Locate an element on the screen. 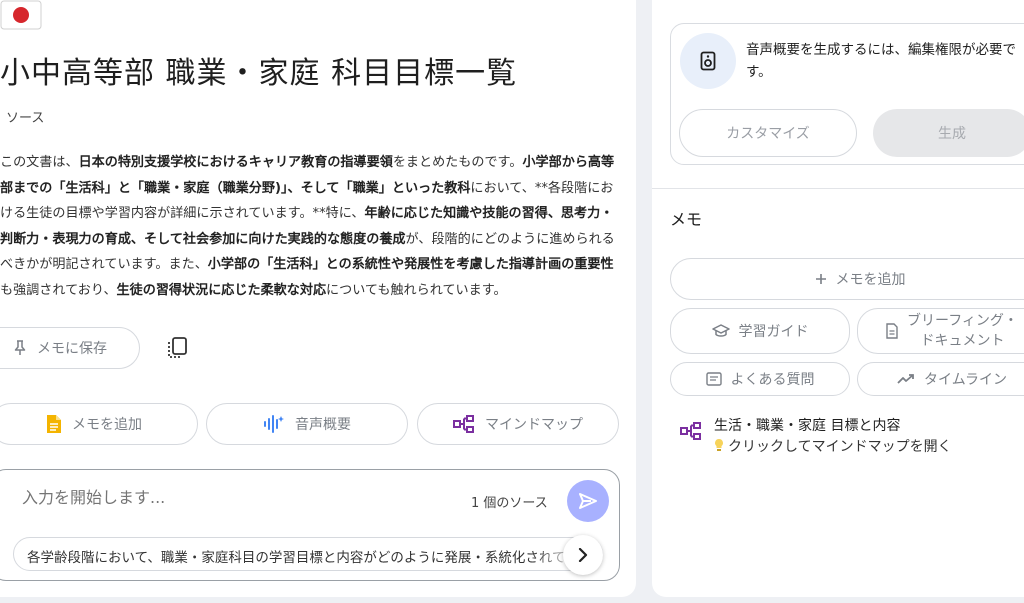 The image size is (1024, 603). memo-heading: メモ is located at coordinates (686, 219).